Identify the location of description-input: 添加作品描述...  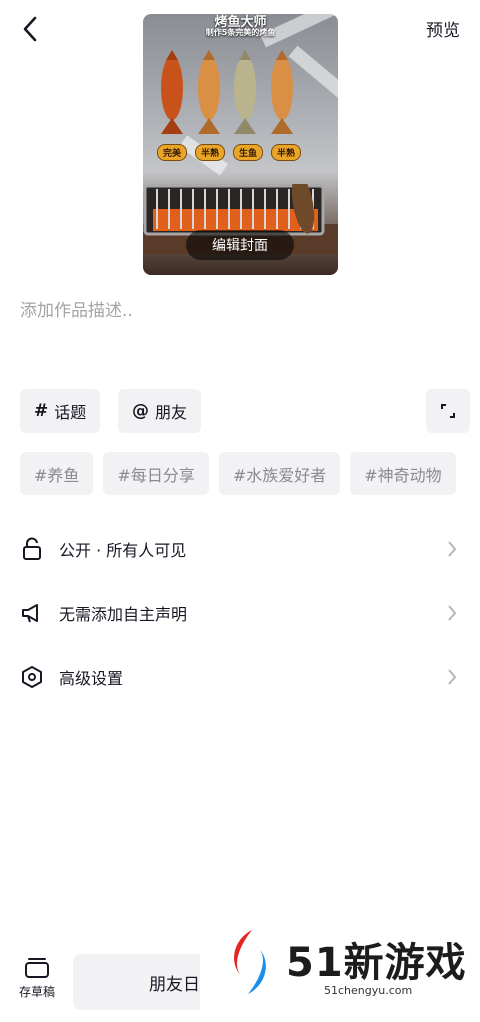
(240, 331).